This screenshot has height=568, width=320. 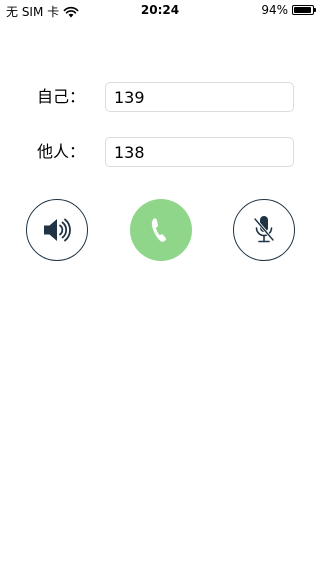 I want to click on other-number-input, so click(x=199, y=152).